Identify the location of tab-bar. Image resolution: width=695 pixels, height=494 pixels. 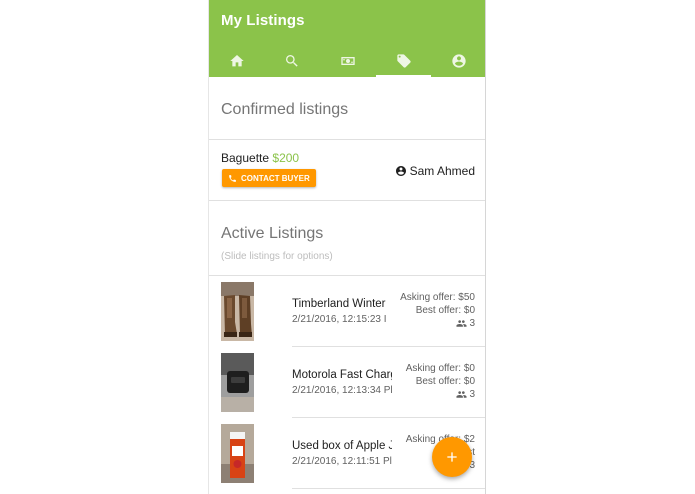
(347, 60).